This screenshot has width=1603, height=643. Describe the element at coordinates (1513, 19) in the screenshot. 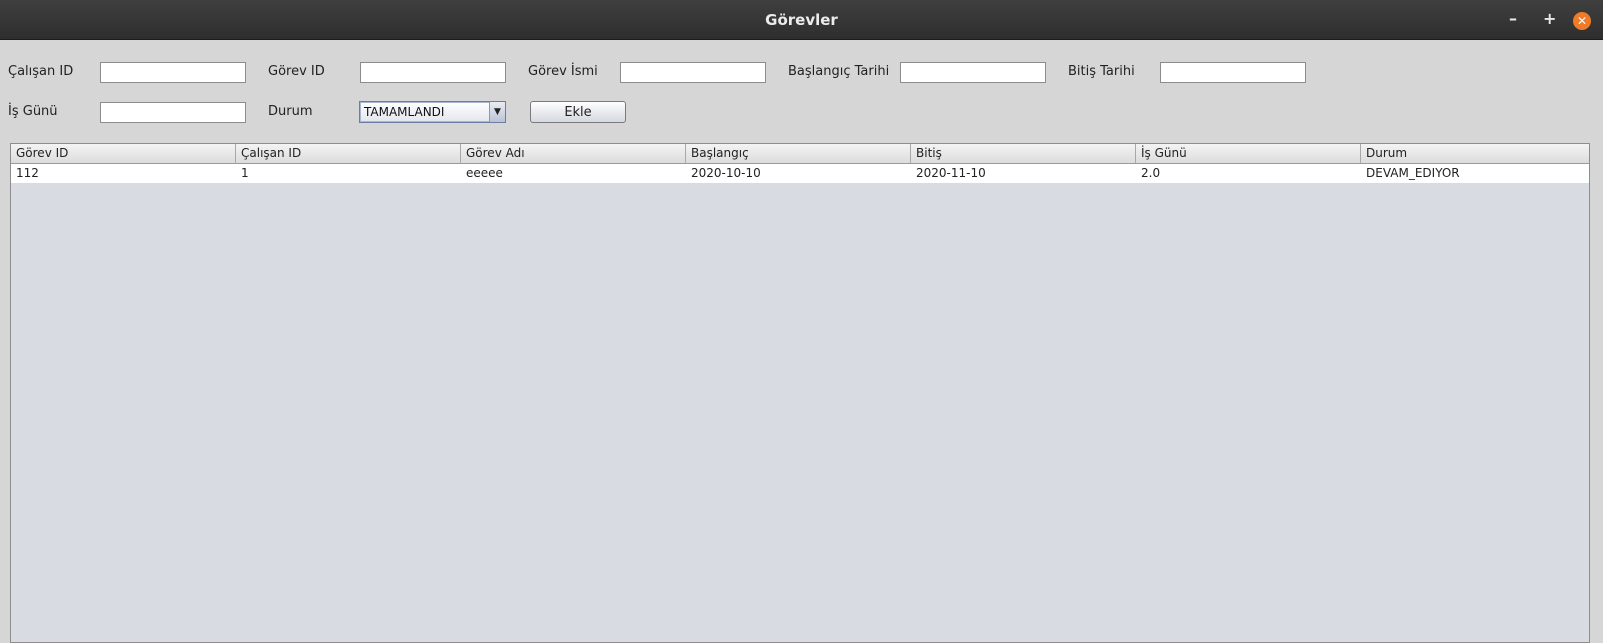

I see `minimize-icon: –` at that location.